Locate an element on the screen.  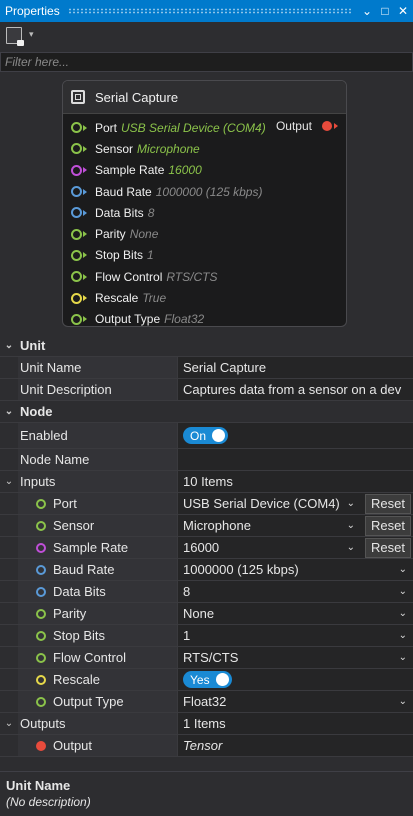
property-label: Node Name is located at coordinates (98, 459).